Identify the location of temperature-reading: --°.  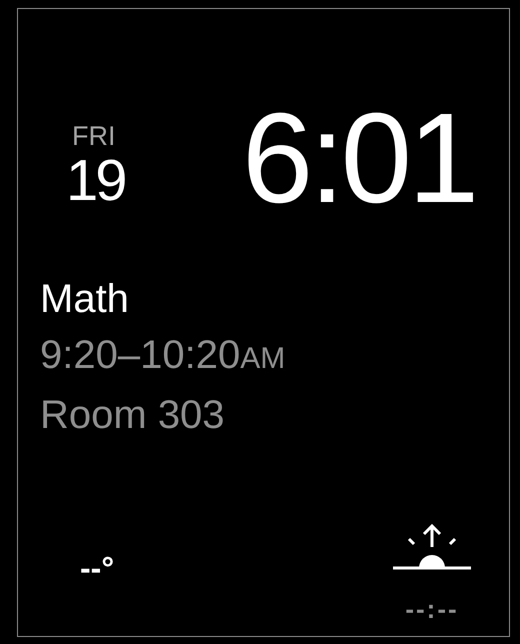
(97, 568).